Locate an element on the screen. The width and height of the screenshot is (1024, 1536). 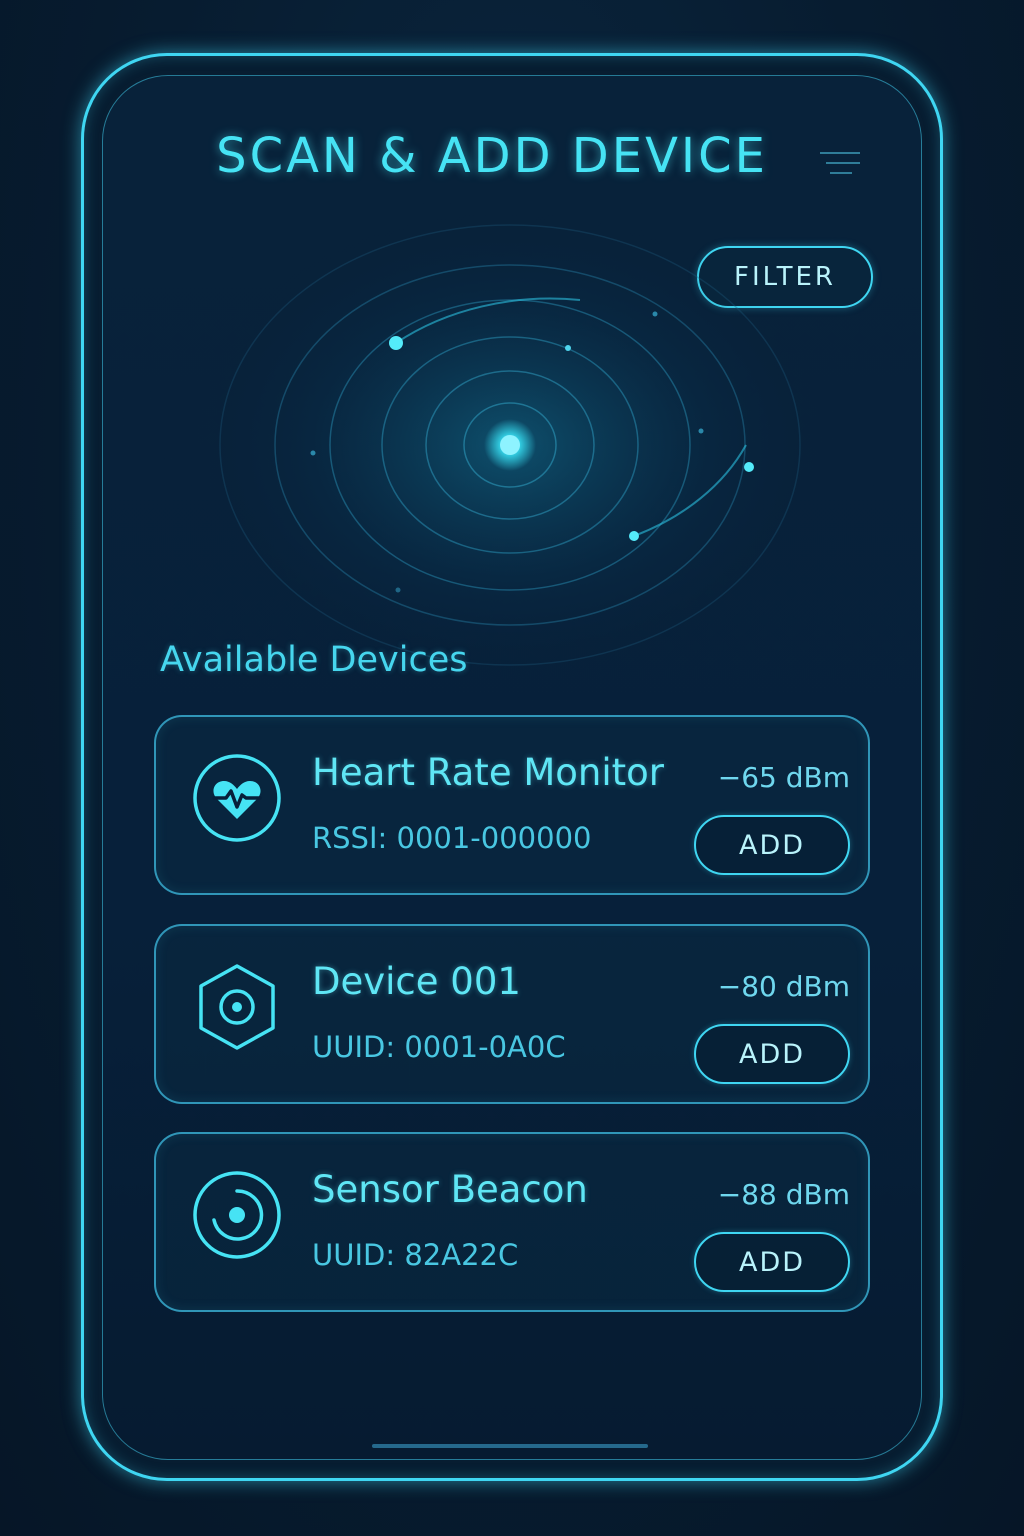
signal-strength: −80 dBm is located at coordinates (783, 986).